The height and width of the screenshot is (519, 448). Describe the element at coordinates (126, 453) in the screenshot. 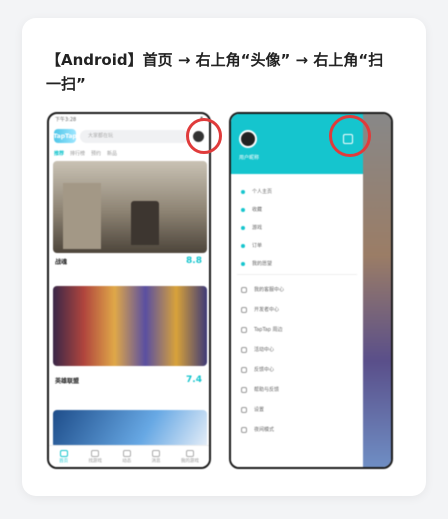

I see `feed-icon` at that location.